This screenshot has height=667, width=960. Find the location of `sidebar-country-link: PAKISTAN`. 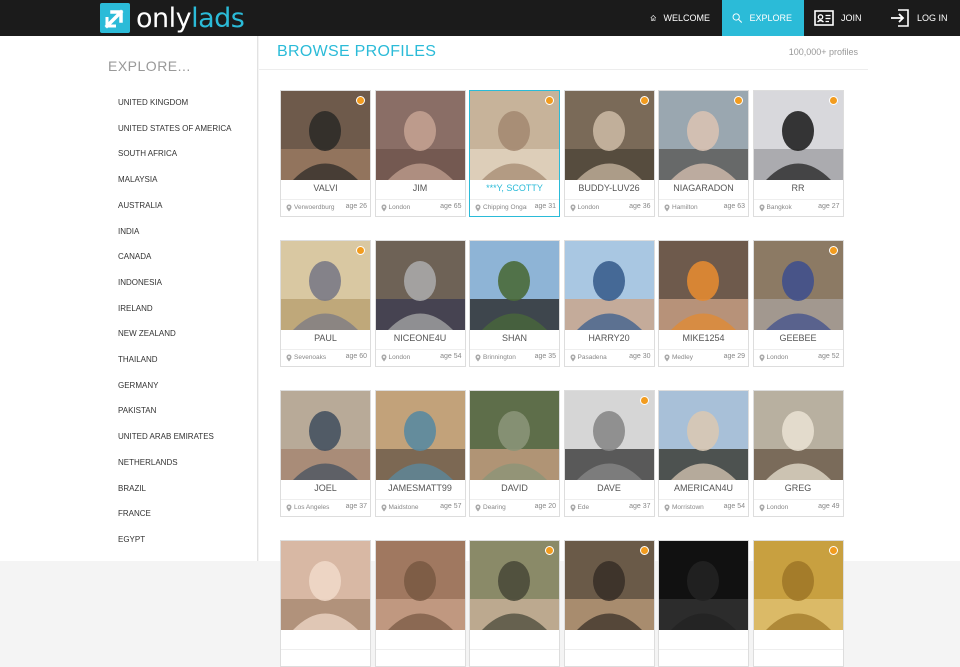

sidebar-country-link: PAKISTAN is located at coordinates (137, 410).